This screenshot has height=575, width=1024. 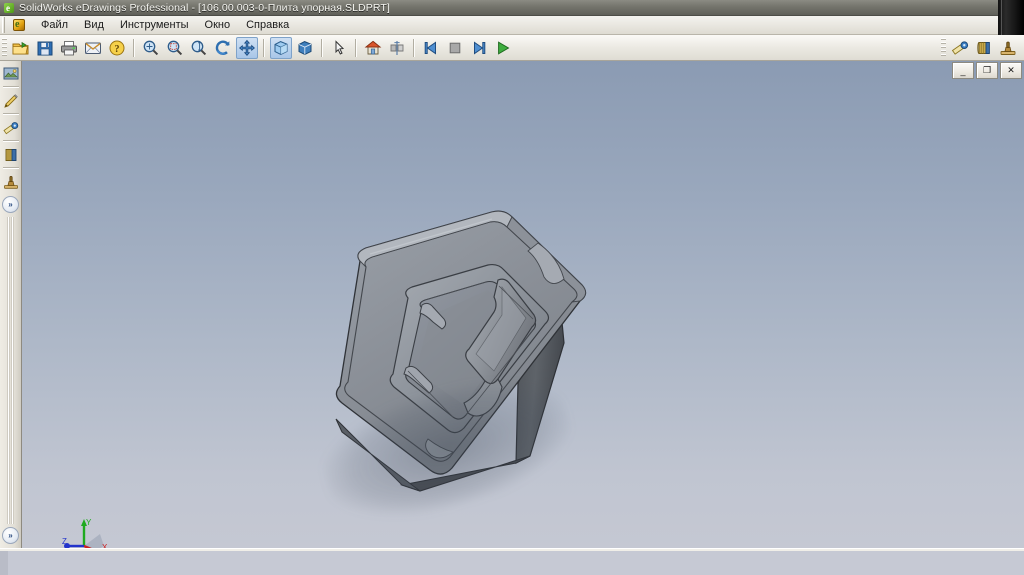 I want to click on toolbar-right-group, so click(x=981, y=48).